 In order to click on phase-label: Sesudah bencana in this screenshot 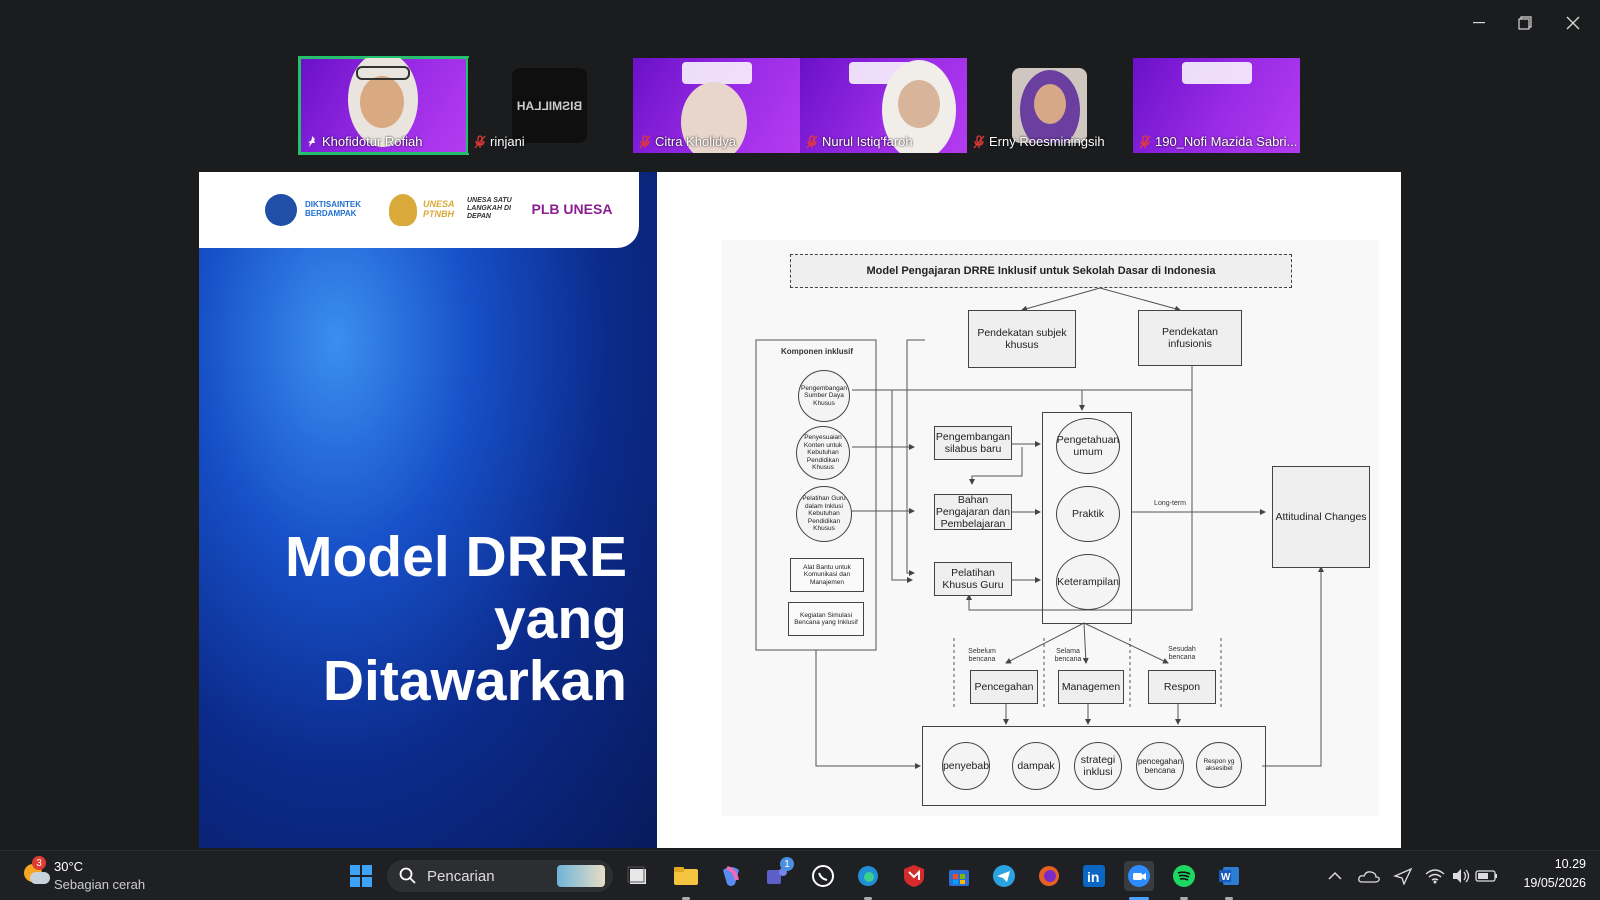, I will do `click(1182, 653)`.